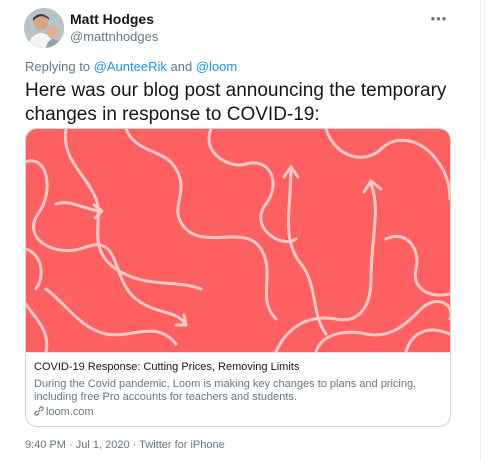  I want to click on avatar, so click(44, 28).